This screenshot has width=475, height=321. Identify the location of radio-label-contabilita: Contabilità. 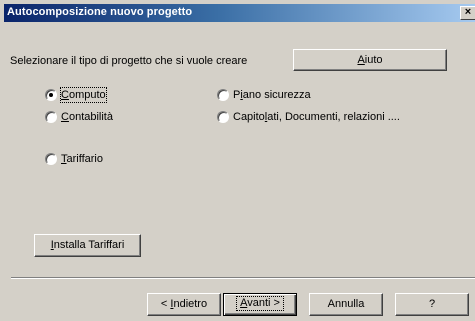
(87, 117).